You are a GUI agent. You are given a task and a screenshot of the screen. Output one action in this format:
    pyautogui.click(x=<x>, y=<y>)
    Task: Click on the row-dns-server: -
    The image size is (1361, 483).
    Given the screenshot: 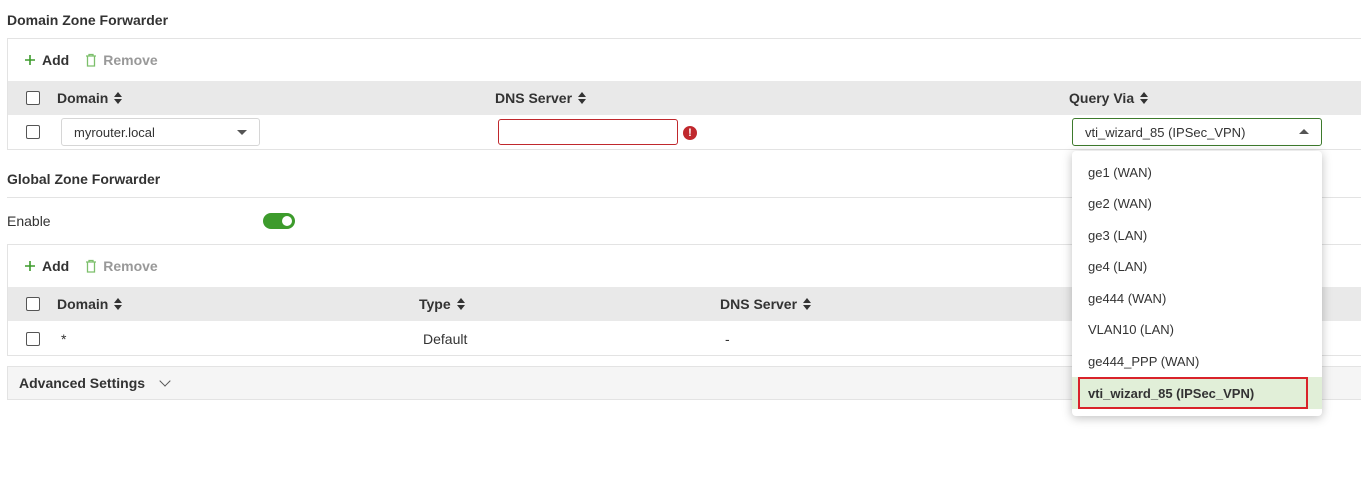 What is the action you would take?
    pyautogui.click(x=727, y=339)
    